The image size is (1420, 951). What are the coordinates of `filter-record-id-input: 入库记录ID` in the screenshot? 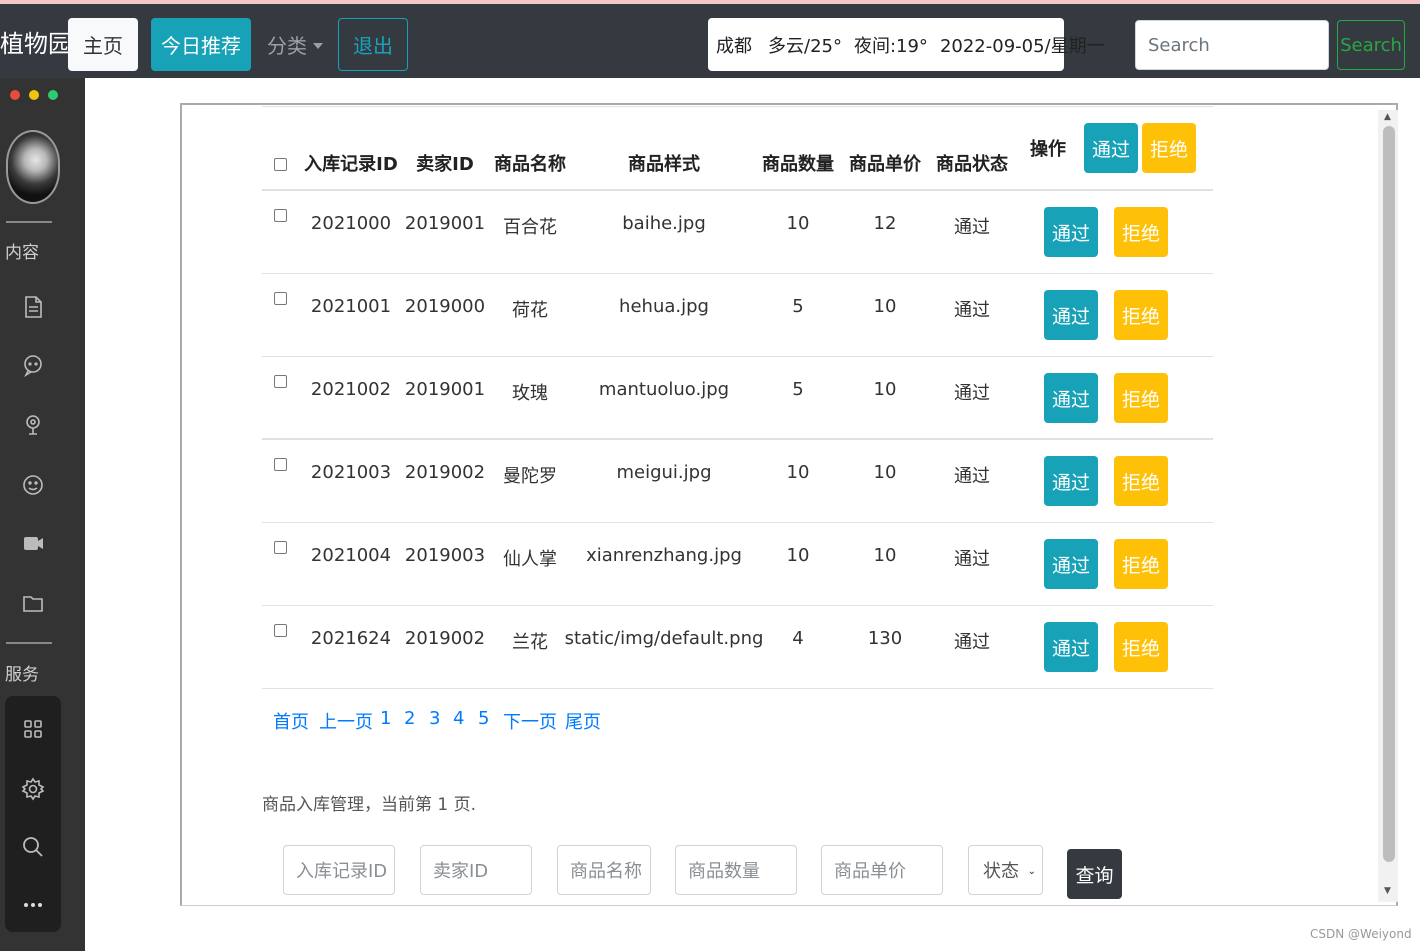 It's located at (339, 870).